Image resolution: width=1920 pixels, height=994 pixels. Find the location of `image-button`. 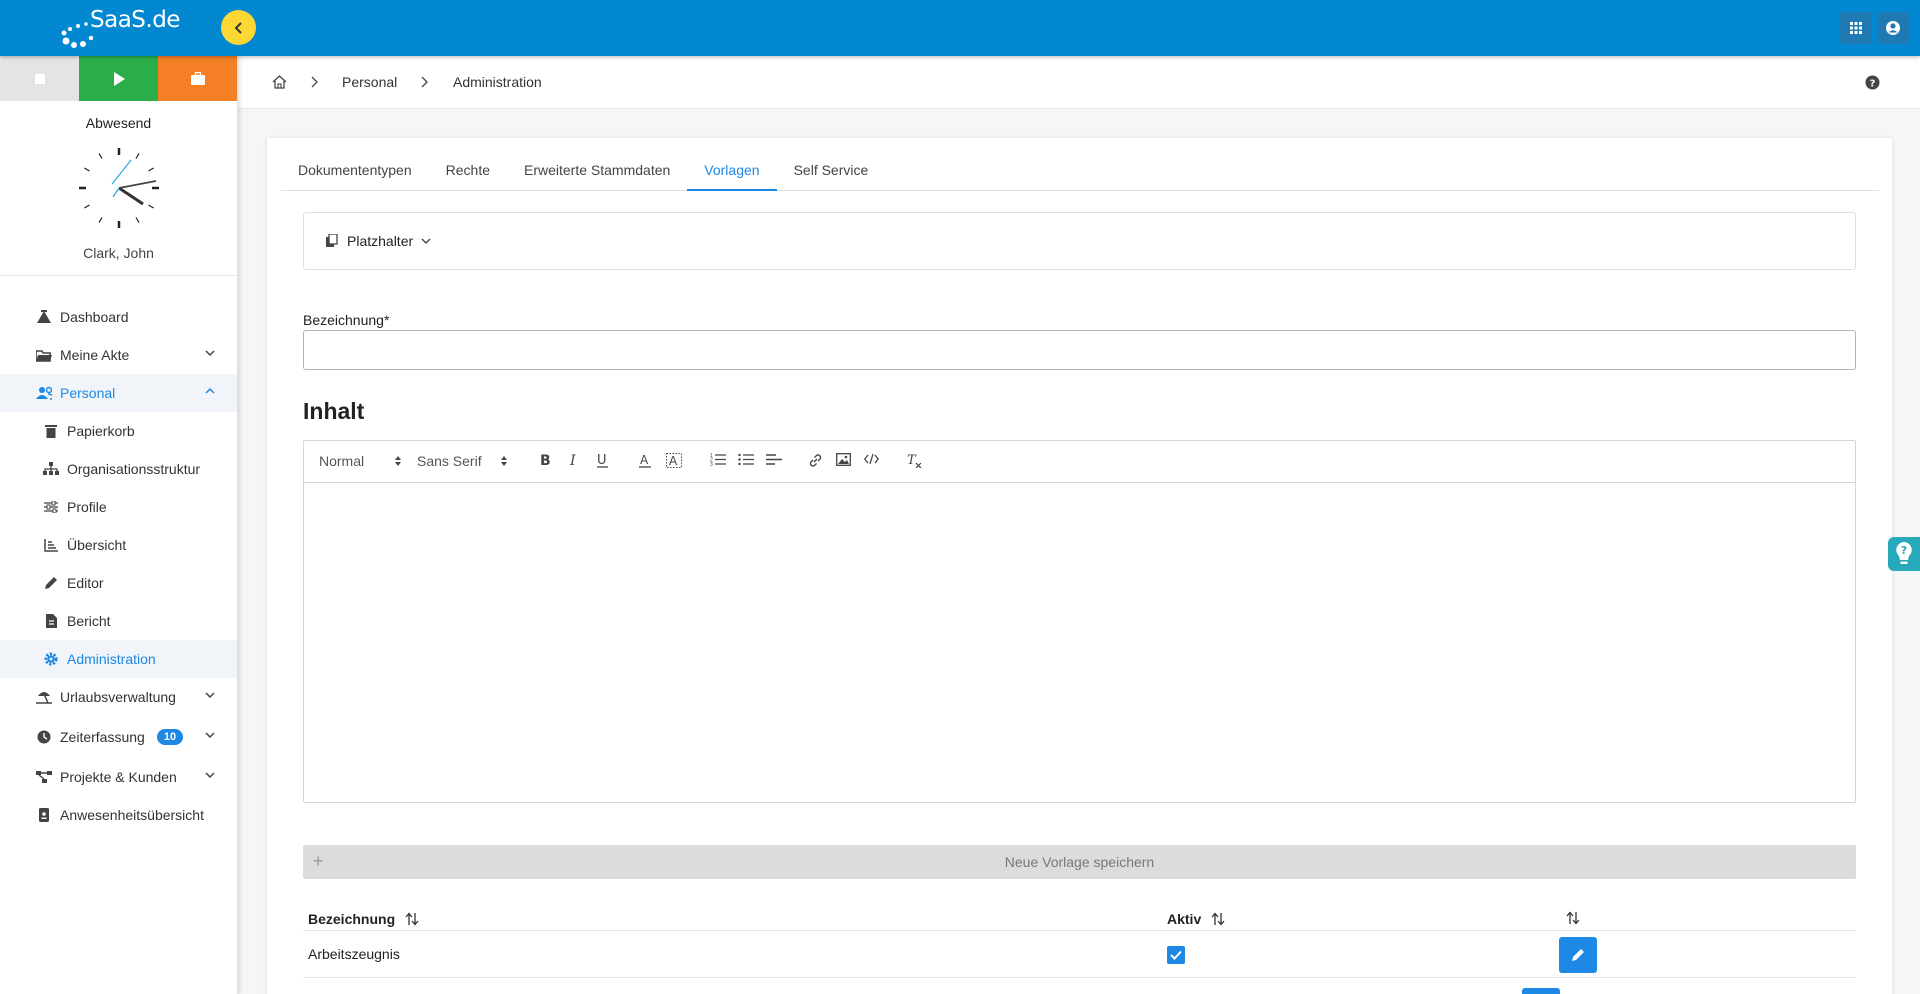

image-button is located at coordinates (843, 459).